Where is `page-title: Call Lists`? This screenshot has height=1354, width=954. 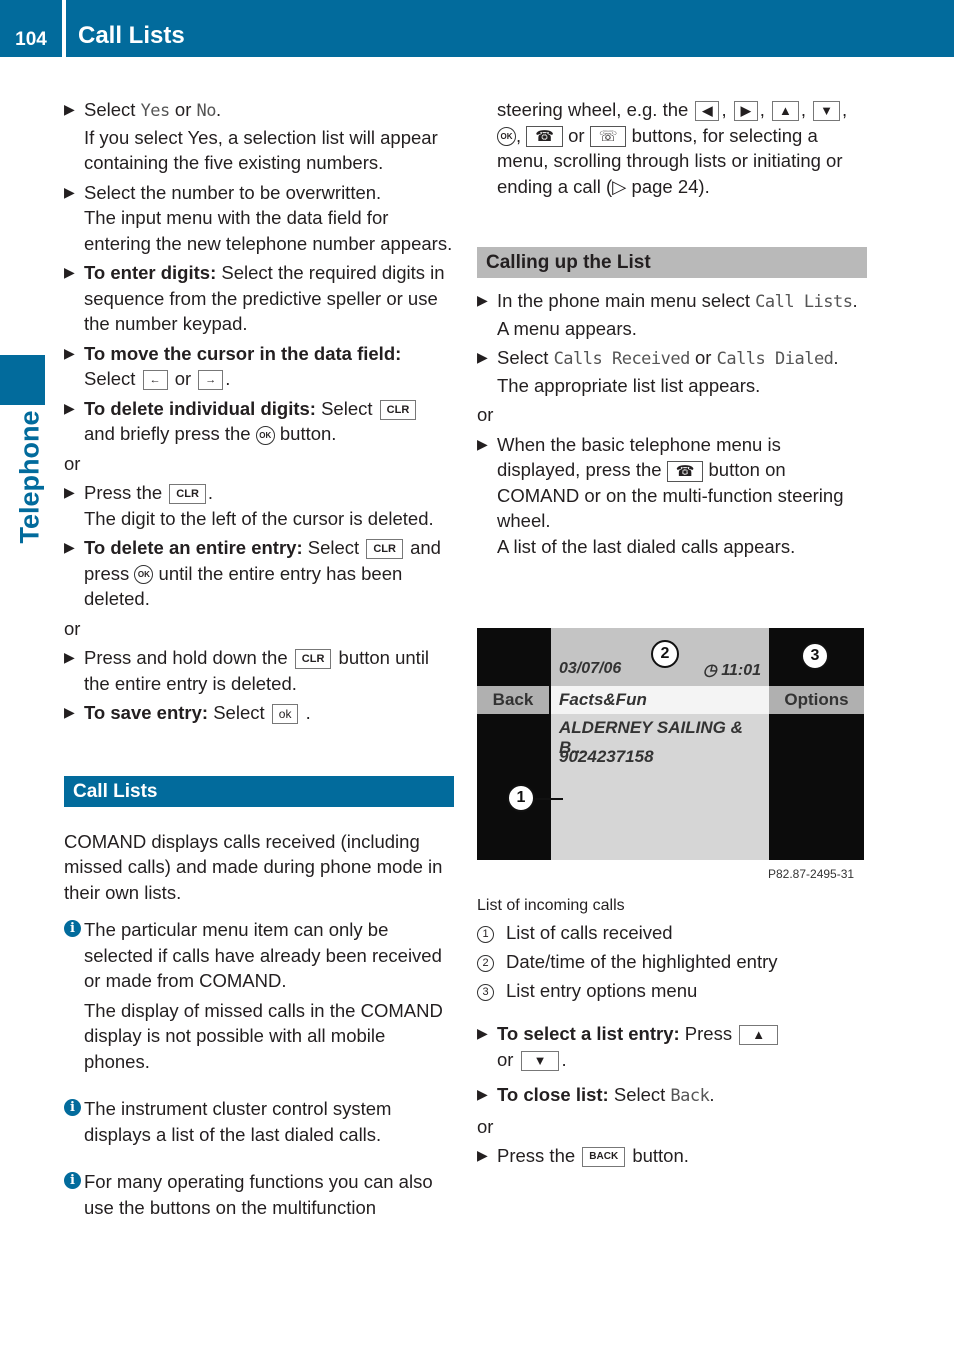
page-title: Call Lists is located at coordinates (131, 35).